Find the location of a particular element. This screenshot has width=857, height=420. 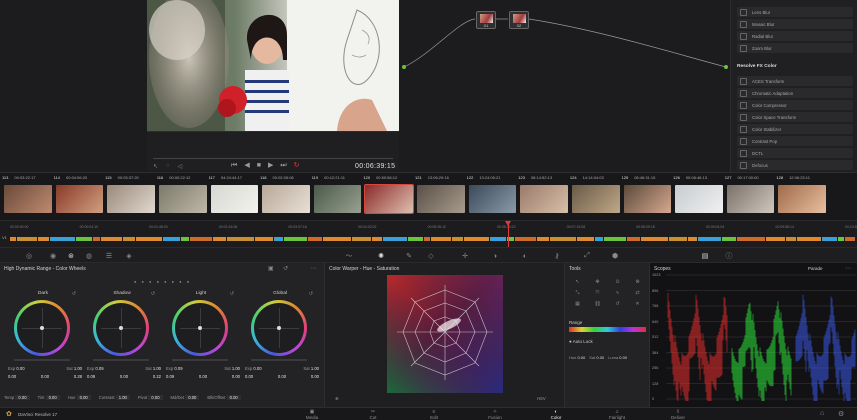

x-value: 0.09 is located at coordinates (91, 376).